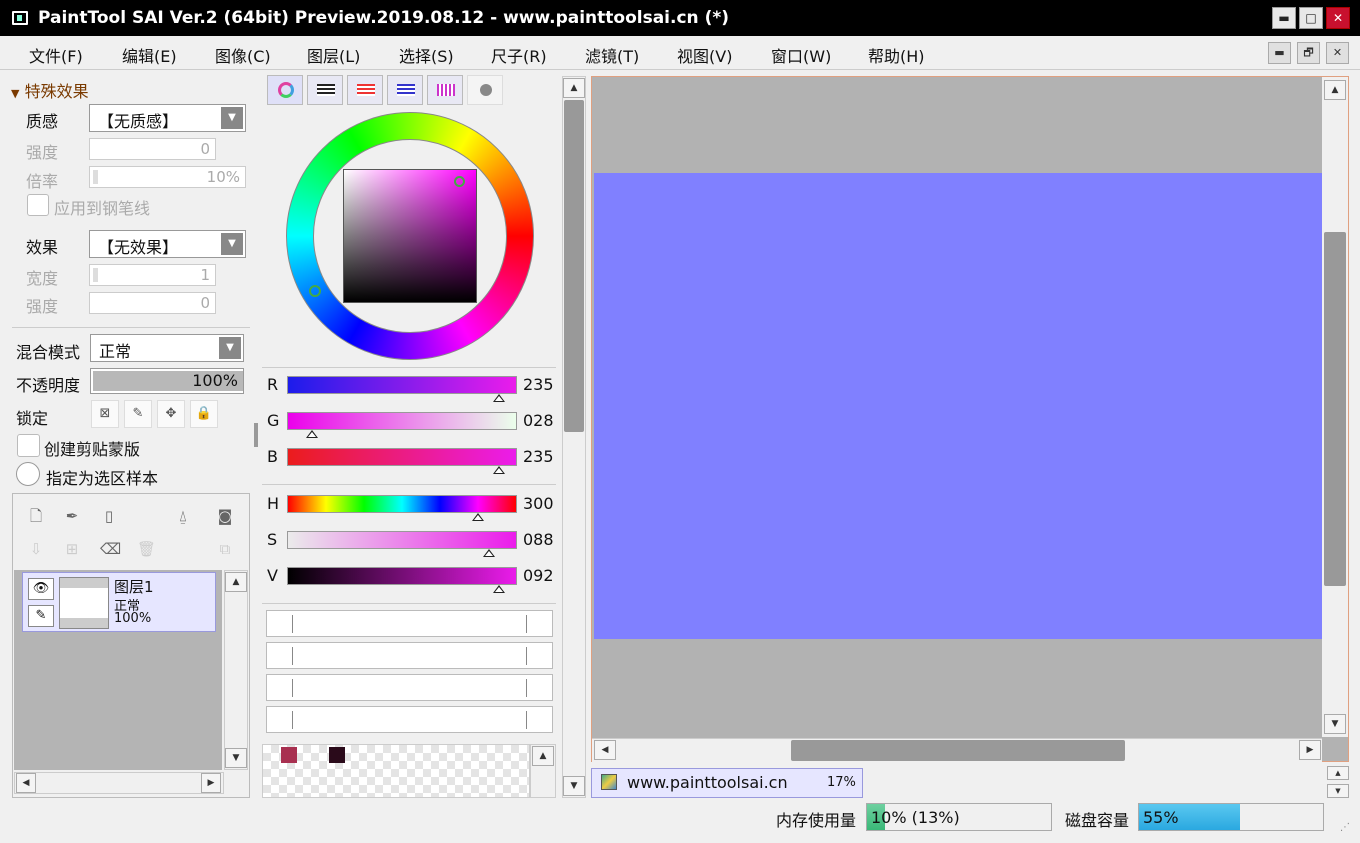 This screenshot has width=1360, height=843. What do you see at coordinates (38, 205) in the screenshot?
I see `apply-pen-checkbox` at bounding box center [38, 205].